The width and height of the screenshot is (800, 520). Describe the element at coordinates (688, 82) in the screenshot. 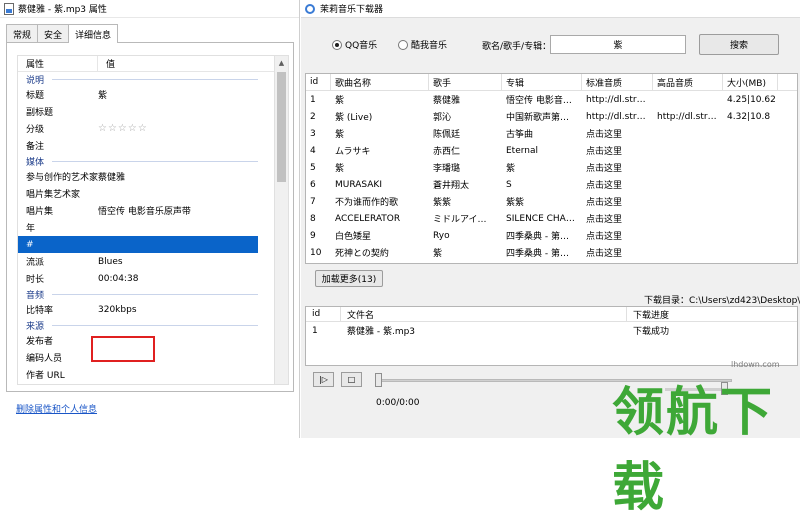

I see `col-hq-header: 高品音质` at that location.